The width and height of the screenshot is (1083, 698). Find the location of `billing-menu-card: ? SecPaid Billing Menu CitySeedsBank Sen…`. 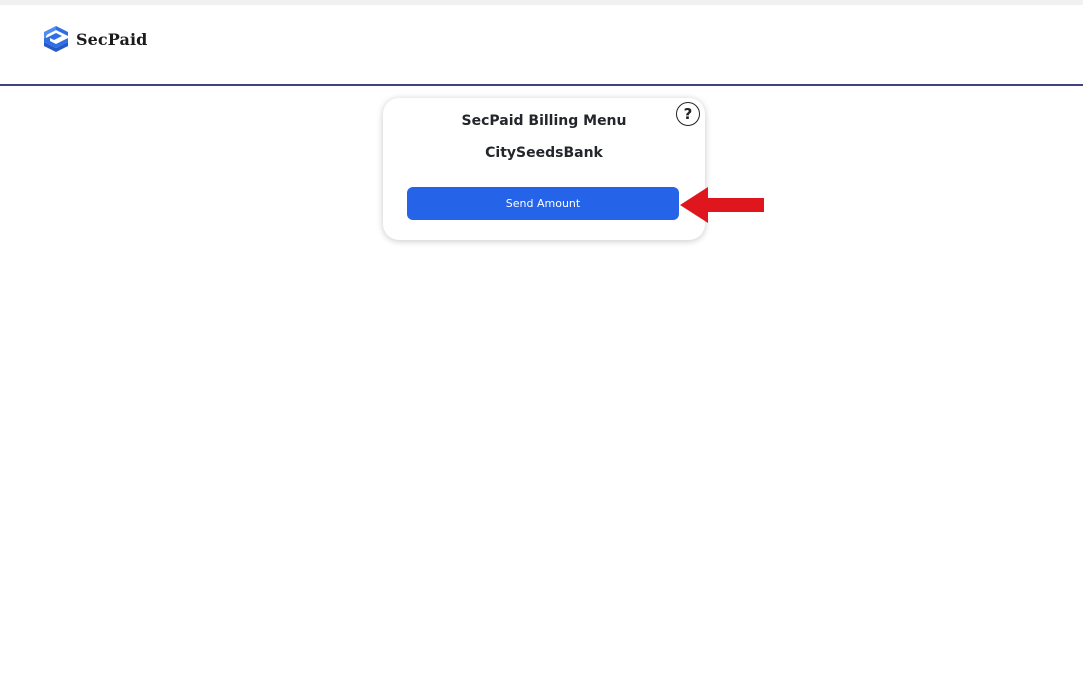

billing-menu-card: ? SecPaid Billing Menu CitySeedsBank Sen… is located at coordinates (544, 169).